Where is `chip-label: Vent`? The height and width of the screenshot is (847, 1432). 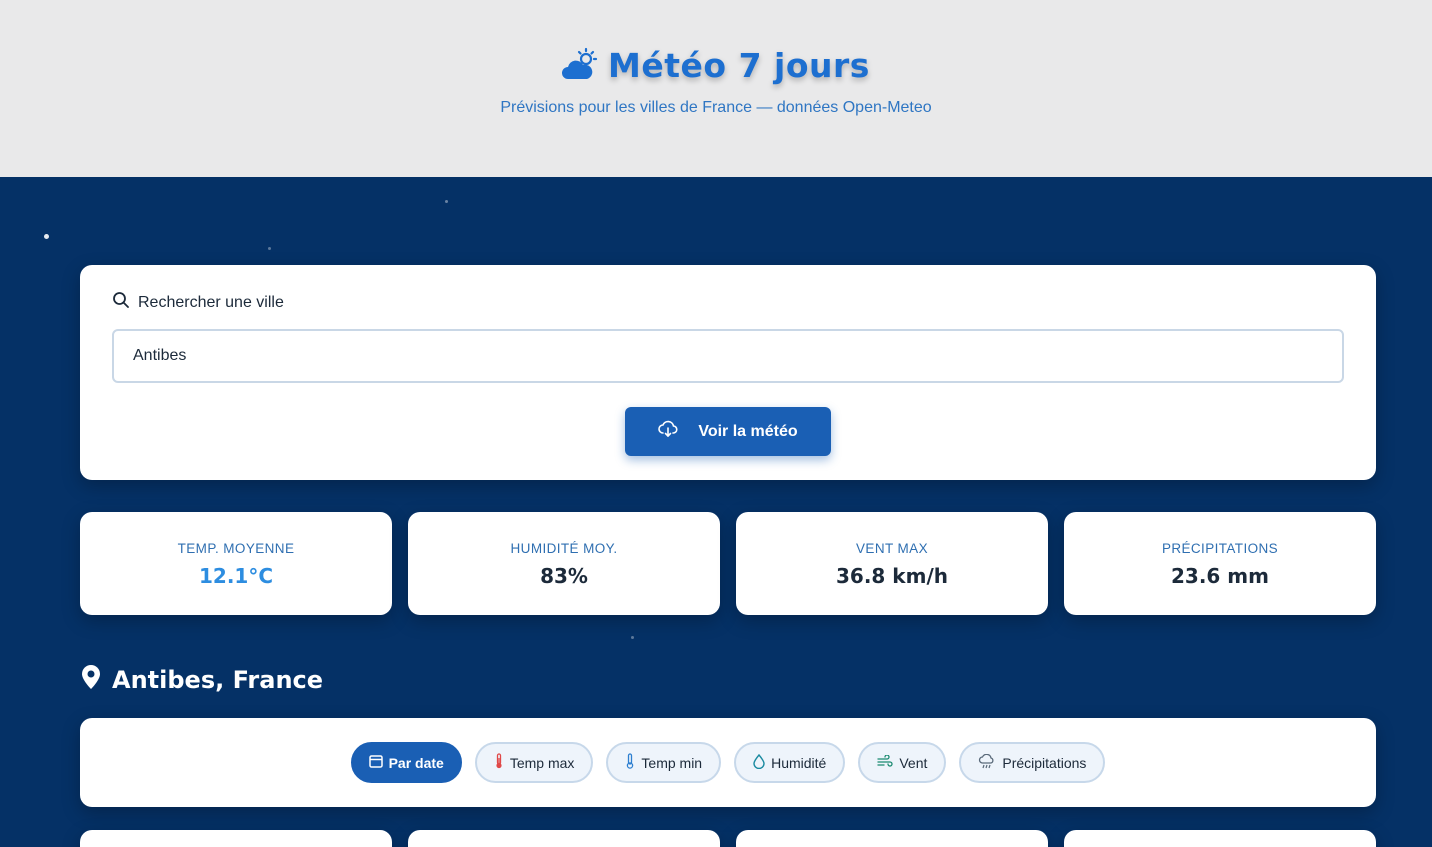
chip-label: Vent is located at coordinates (913, 762).